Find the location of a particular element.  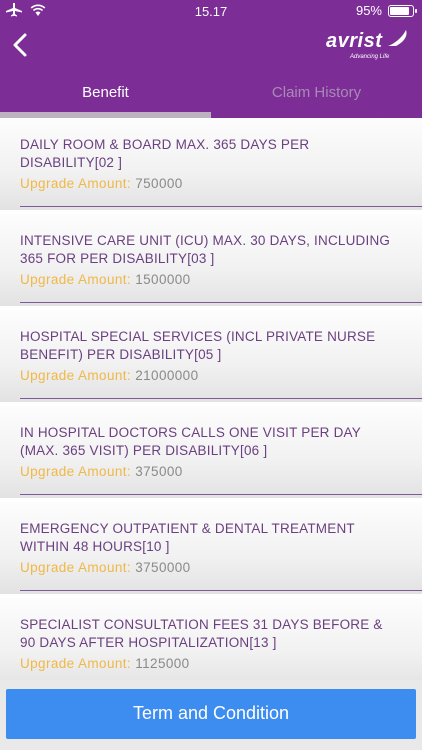

back-chevron-icon is located at coordinates (20, 45).